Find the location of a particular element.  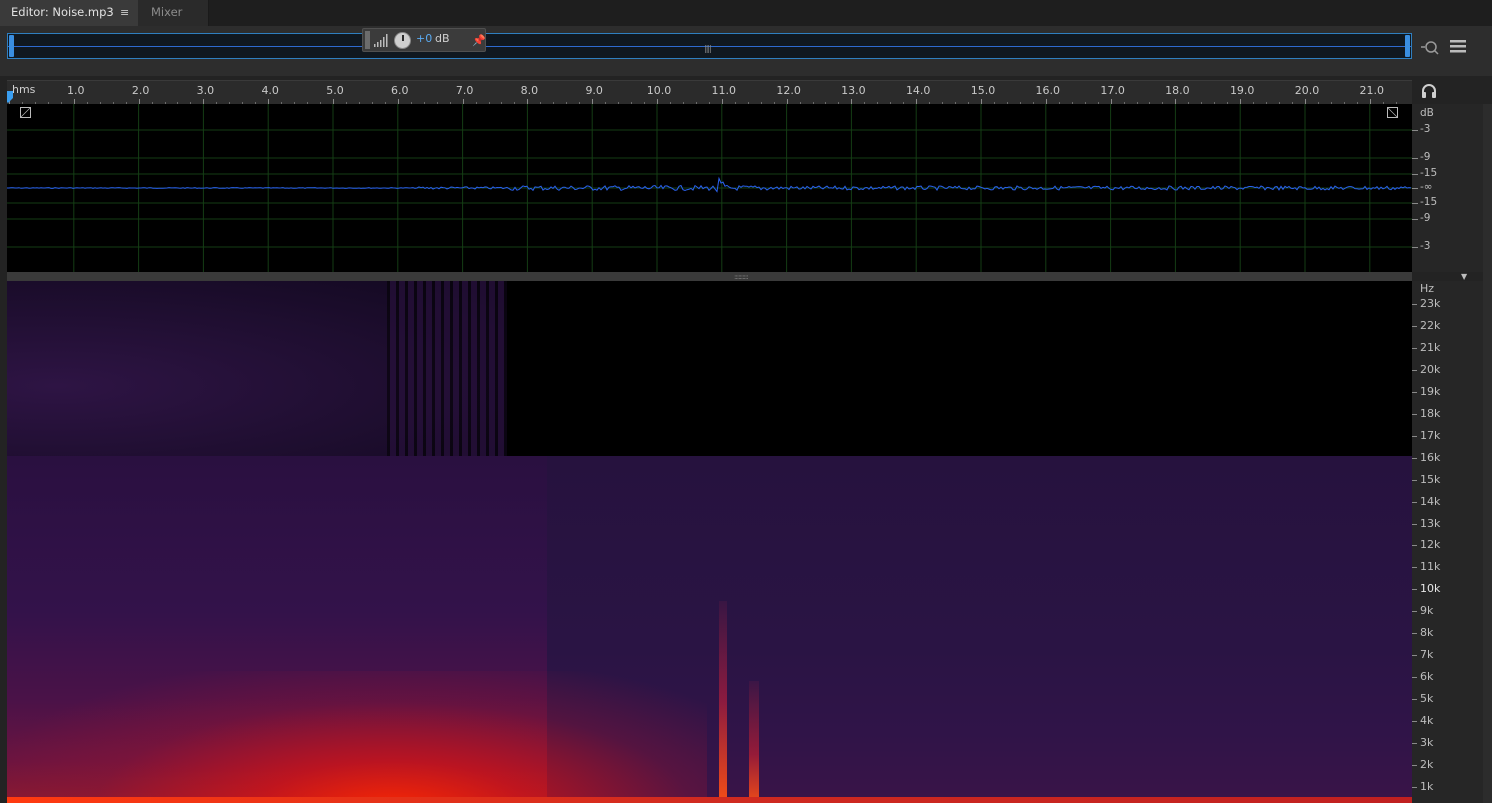

hz-scale-label: 12k is located at coordinates (1430, 545).